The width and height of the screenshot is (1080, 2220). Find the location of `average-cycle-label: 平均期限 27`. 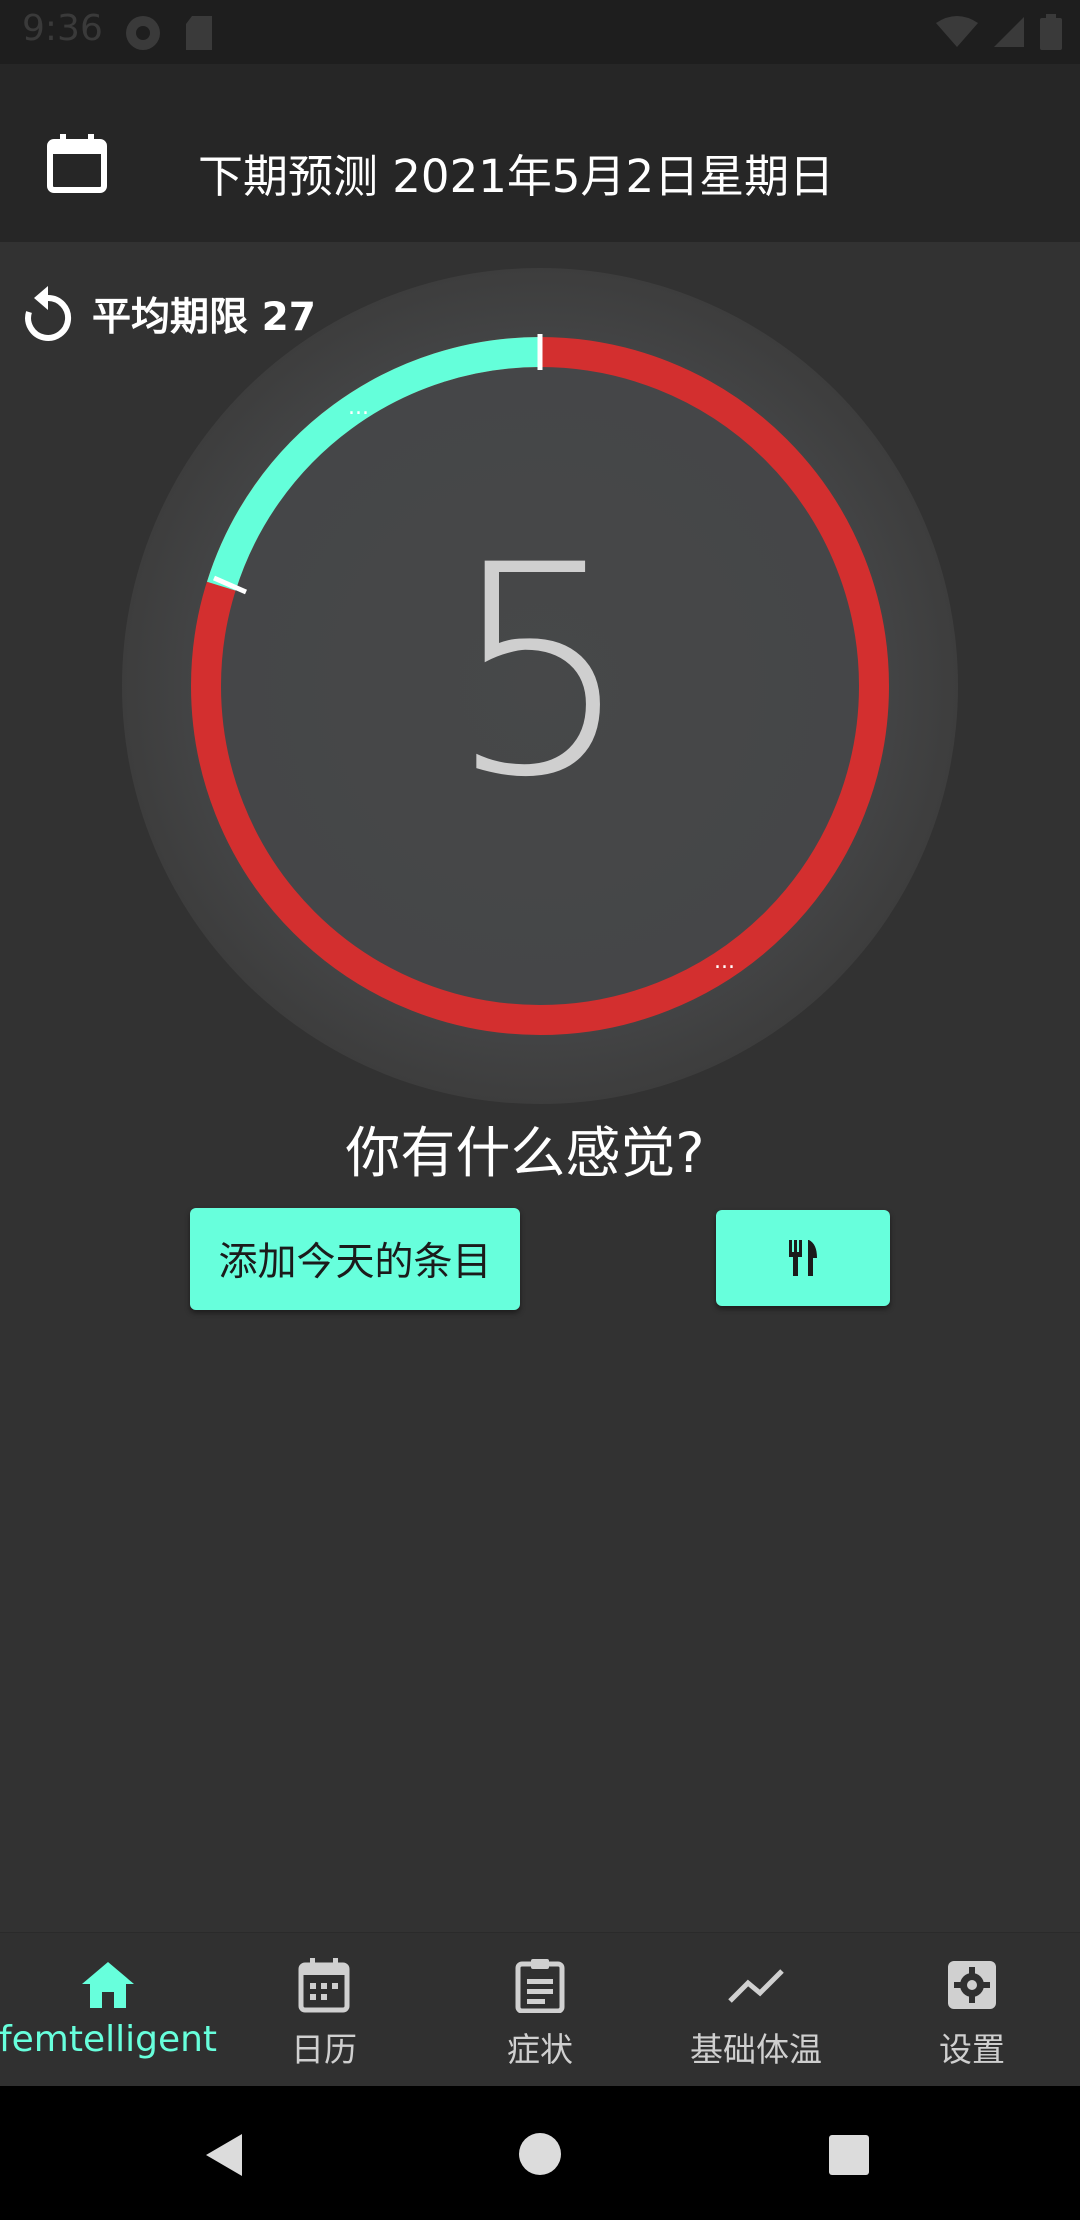

average-cycle-label: 平均期限 27 is located at coordinates (204, 317).